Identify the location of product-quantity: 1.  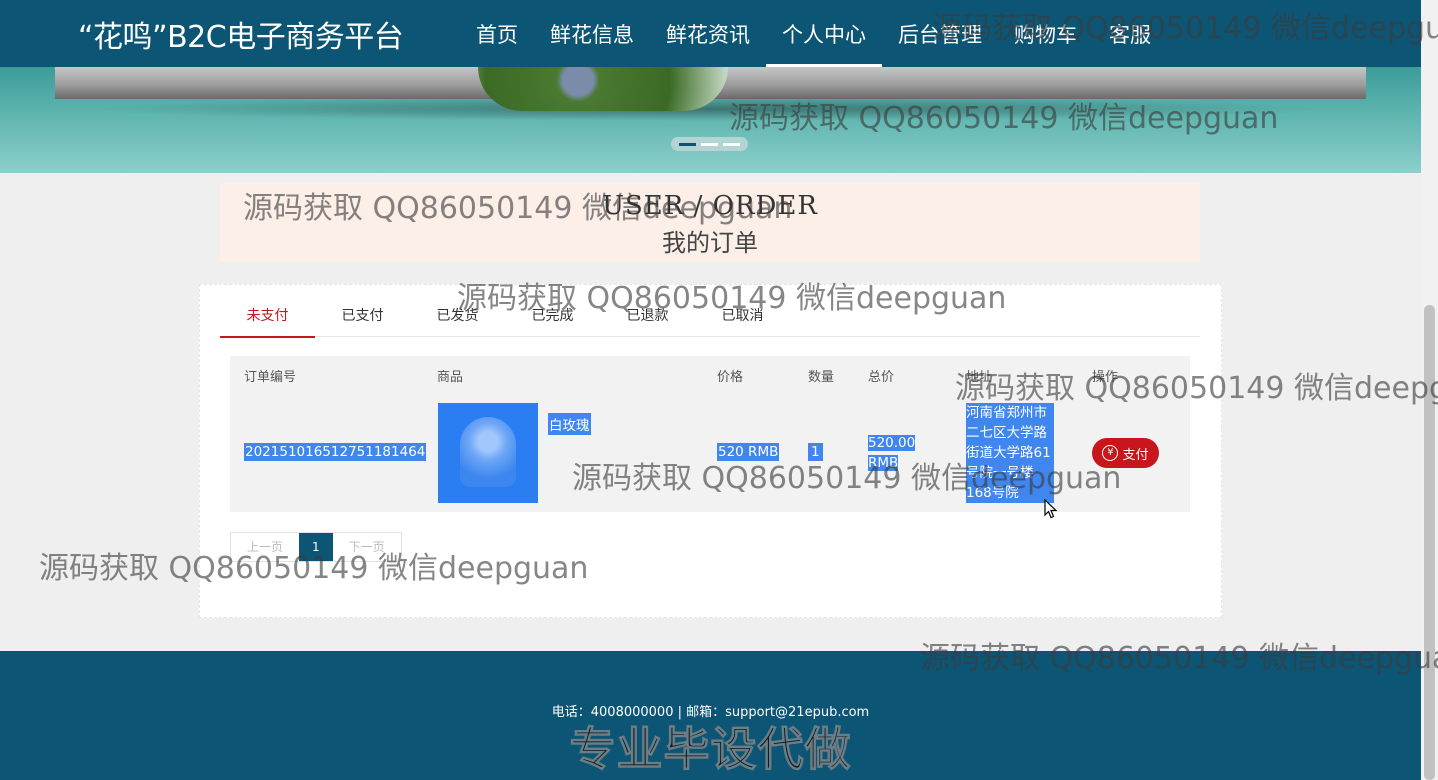
(815, 452).